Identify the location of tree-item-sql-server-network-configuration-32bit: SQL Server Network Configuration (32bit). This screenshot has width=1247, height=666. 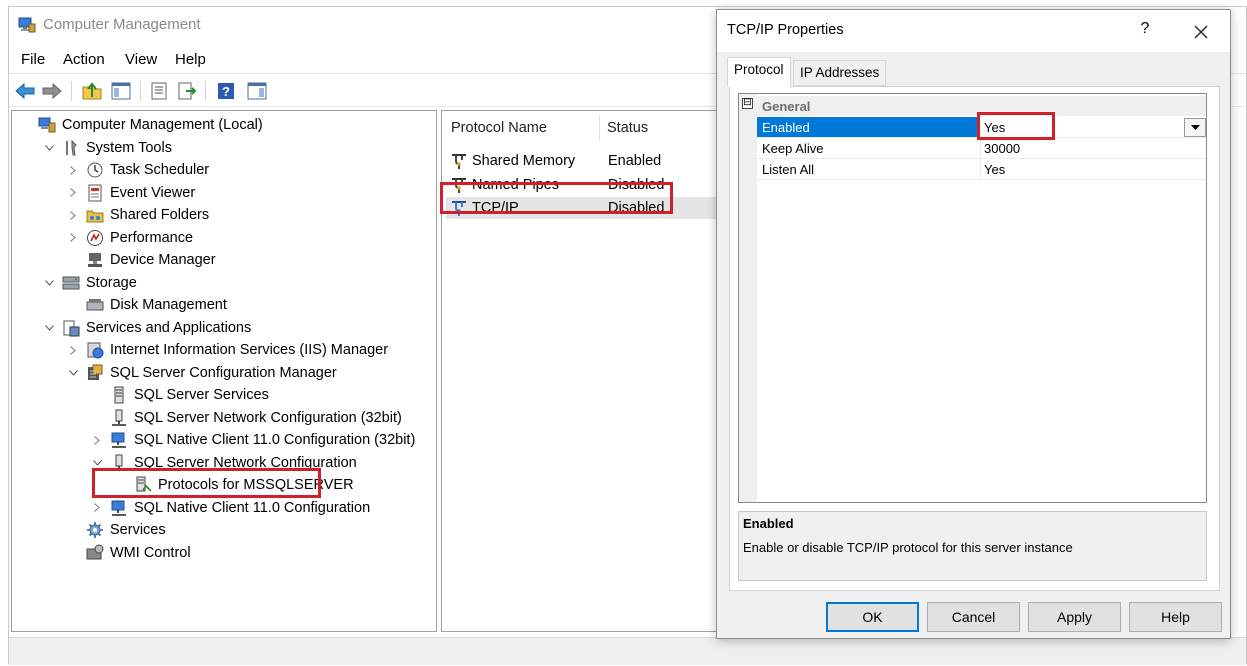
(246, 418).